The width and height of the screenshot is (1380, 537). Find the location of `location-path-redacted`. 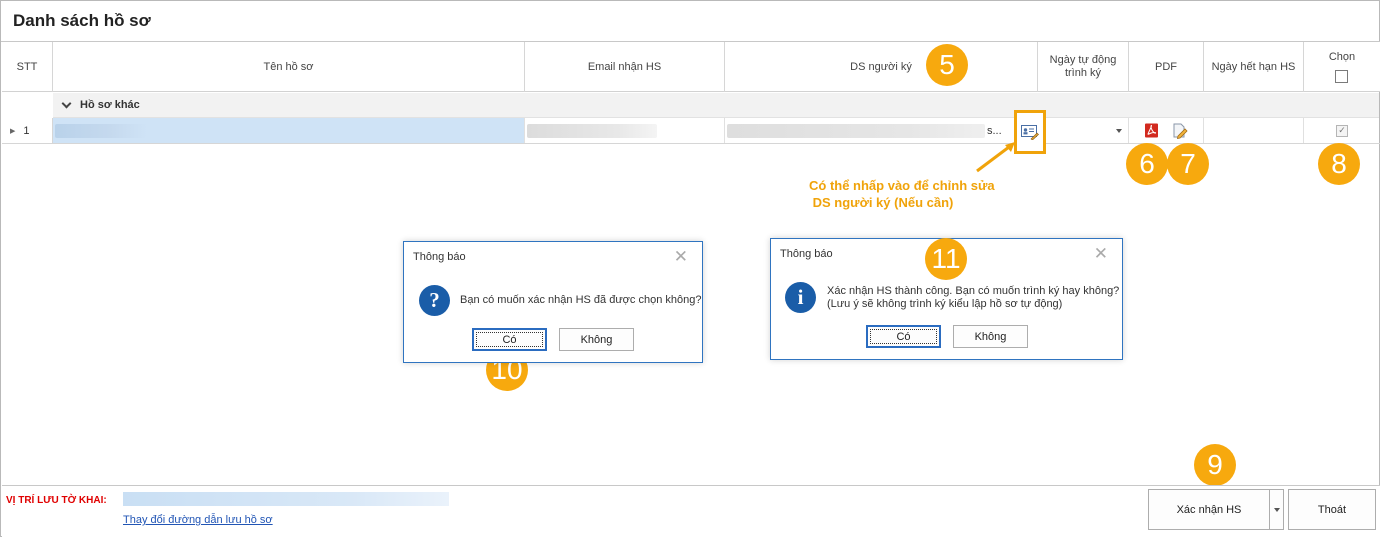

location-path-redacted is located at coordinates (286, 499).